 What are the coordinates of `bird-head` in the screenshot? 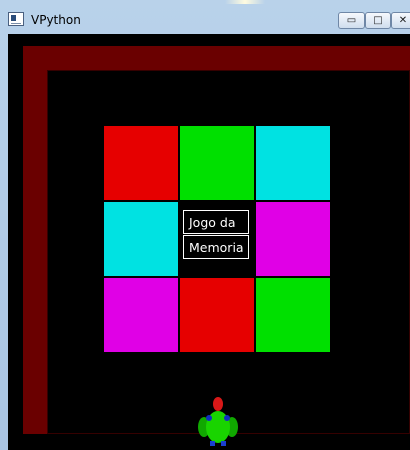 It's located at (218, 404).